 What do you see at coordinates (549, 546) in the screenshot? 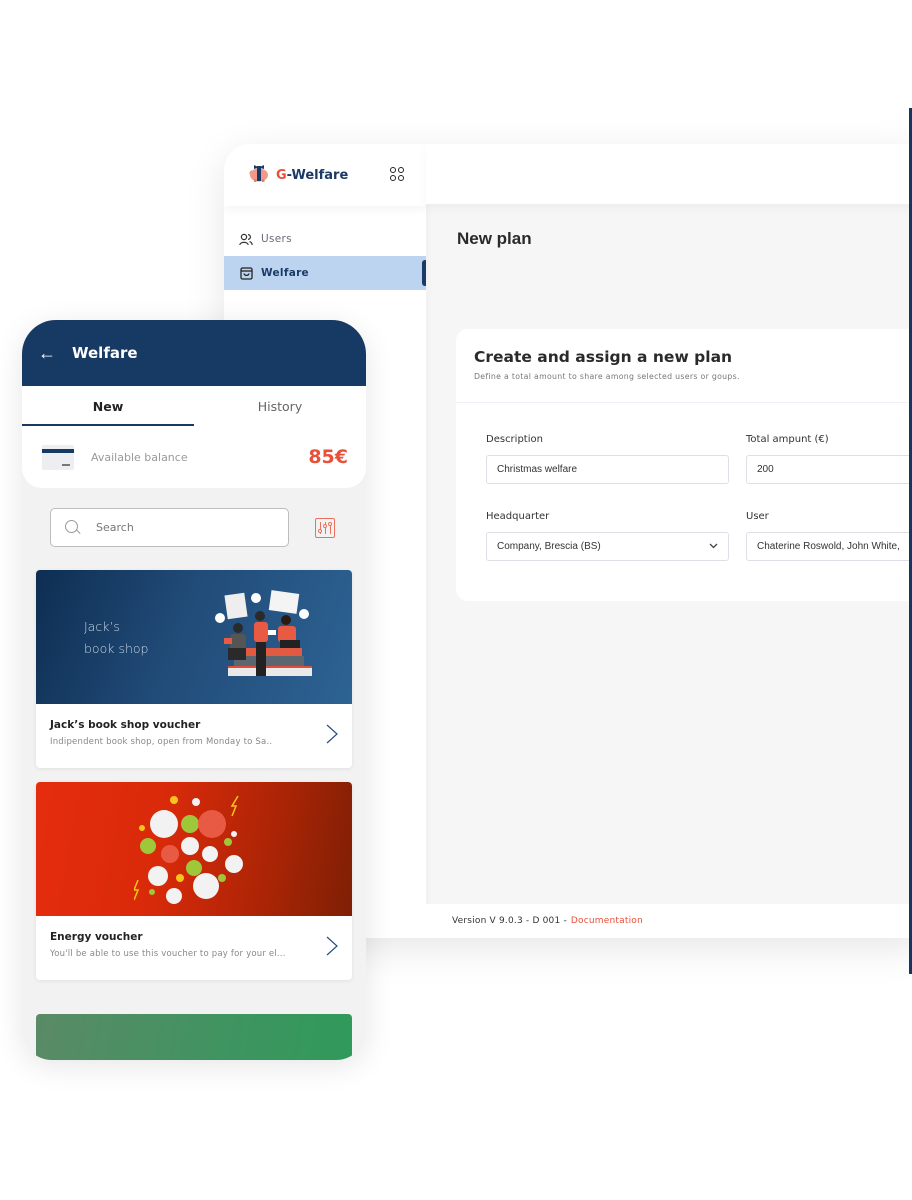
I see `headquarter-value: Company, Brescia (BS)` at bounding box center [549, 546].